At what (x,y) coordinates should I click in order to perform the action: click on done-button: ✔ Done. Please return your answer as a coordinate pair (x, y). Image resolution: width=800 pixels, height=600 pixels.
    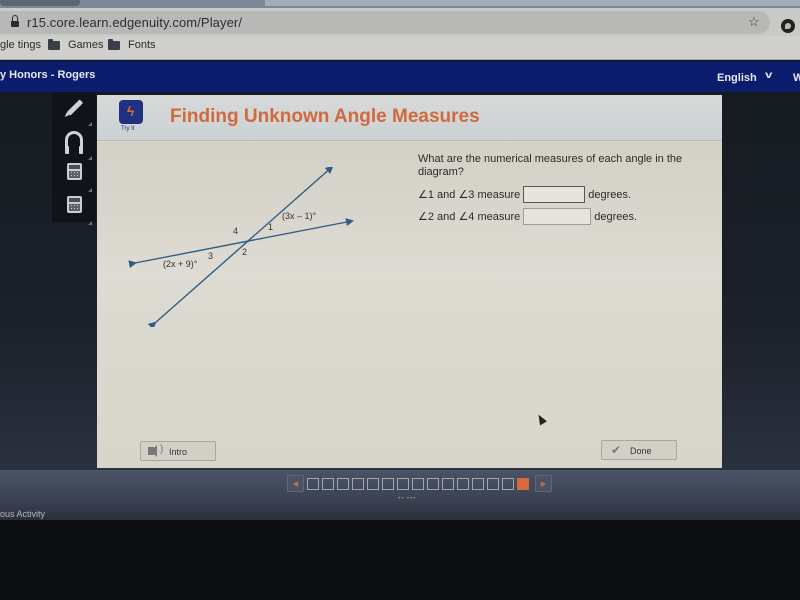
    Looking at the image, I should click on (639, 450).